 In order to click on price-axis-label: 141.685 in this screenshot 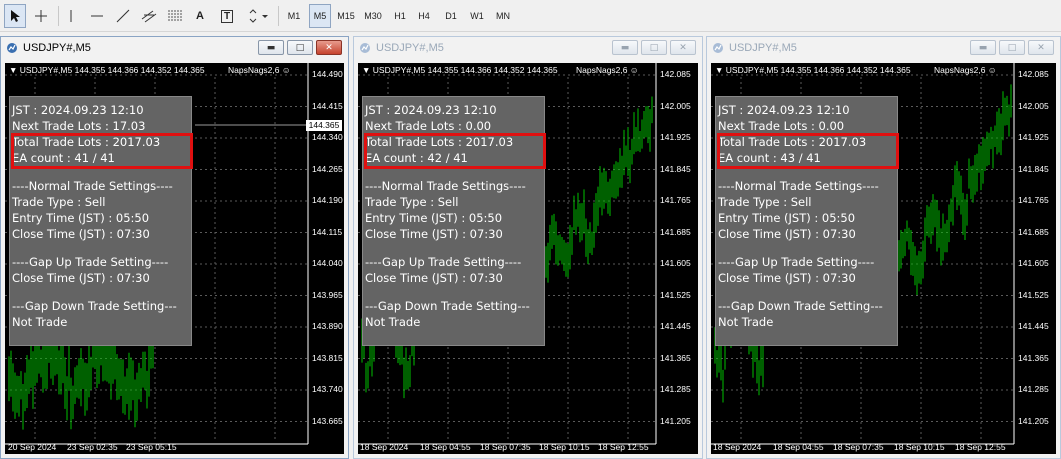, I will do `click(675, 231)`.